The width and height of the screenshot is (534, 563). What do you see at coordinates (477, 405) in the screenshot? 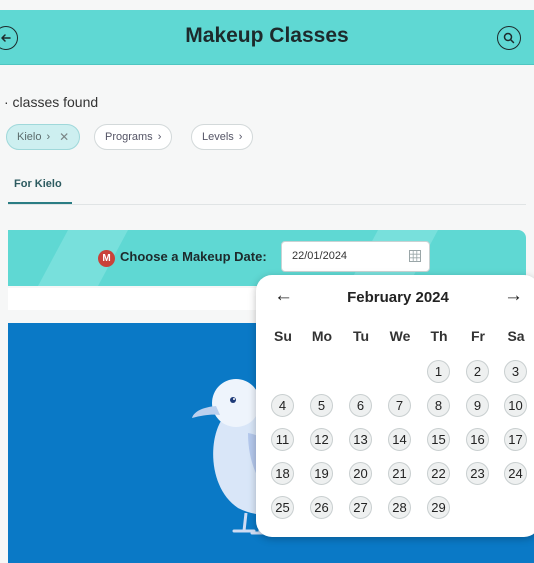
I see `calendar-day: 9` at bounding box center [477, 405].